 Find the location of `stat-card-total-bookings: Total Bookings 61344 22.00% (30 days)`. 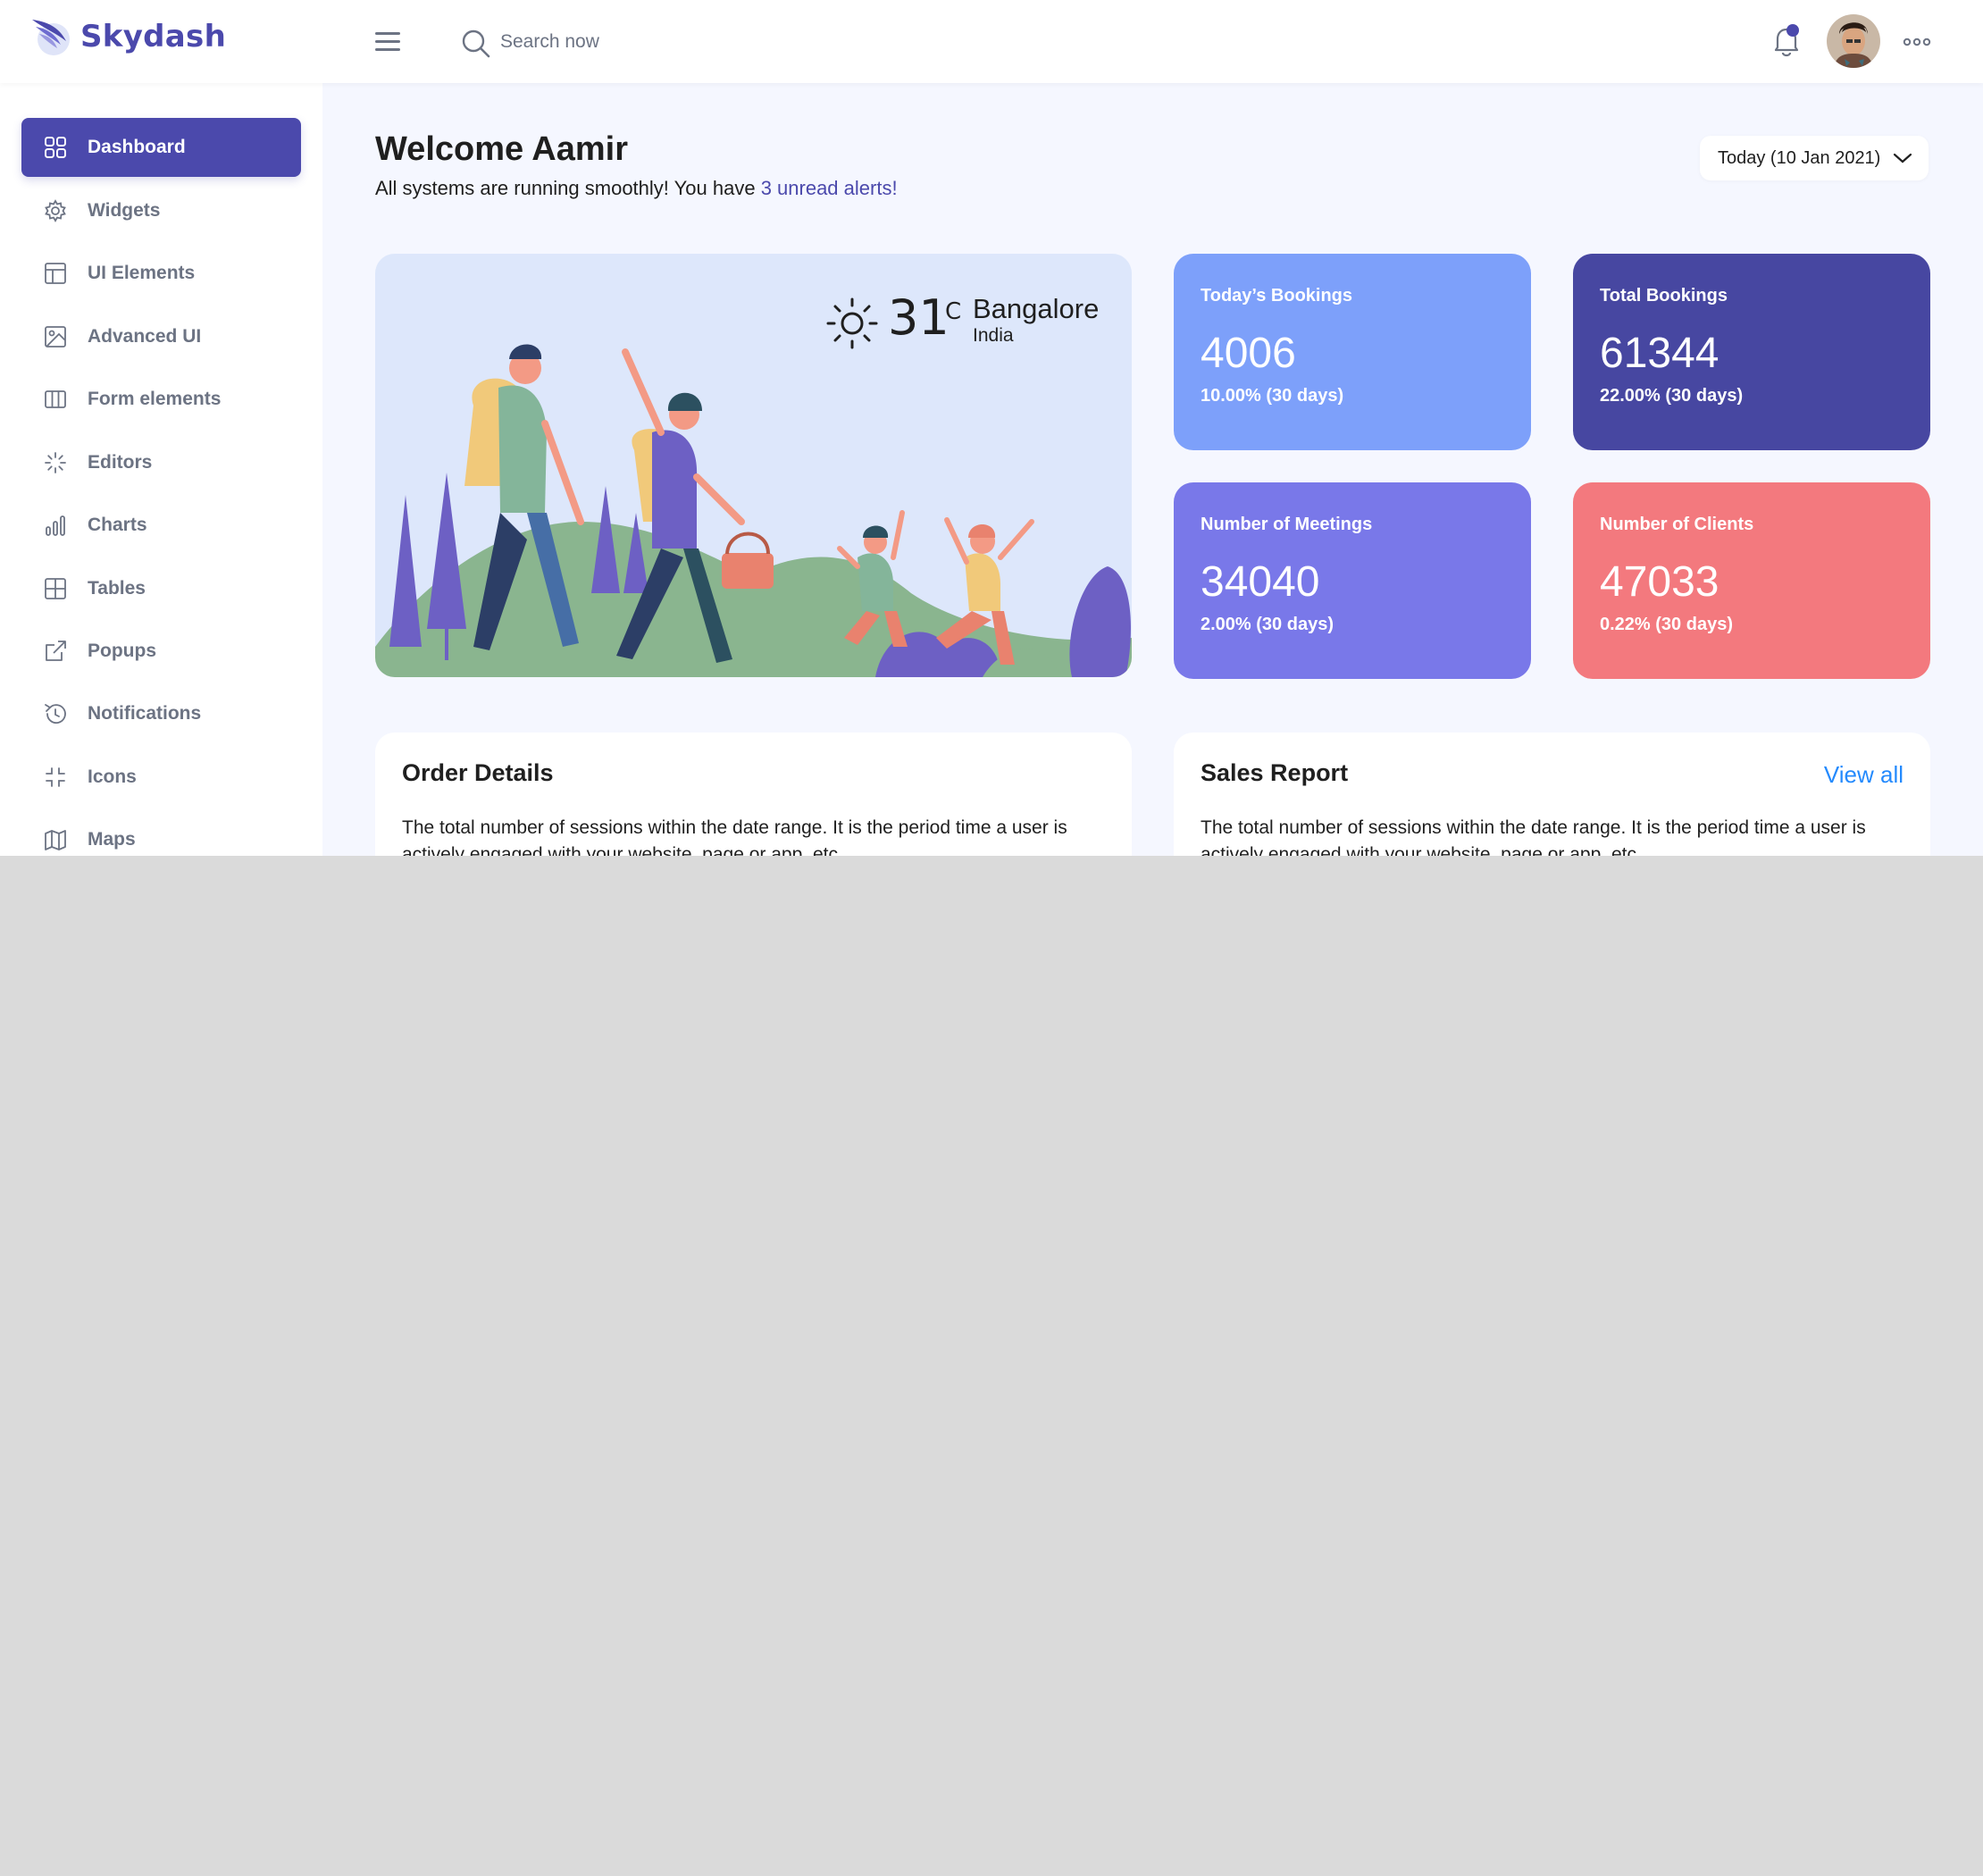

stat-card-total-bookings: Total Bookings 61344 22.00% (30 days) is located at coordinates (1751, 352).